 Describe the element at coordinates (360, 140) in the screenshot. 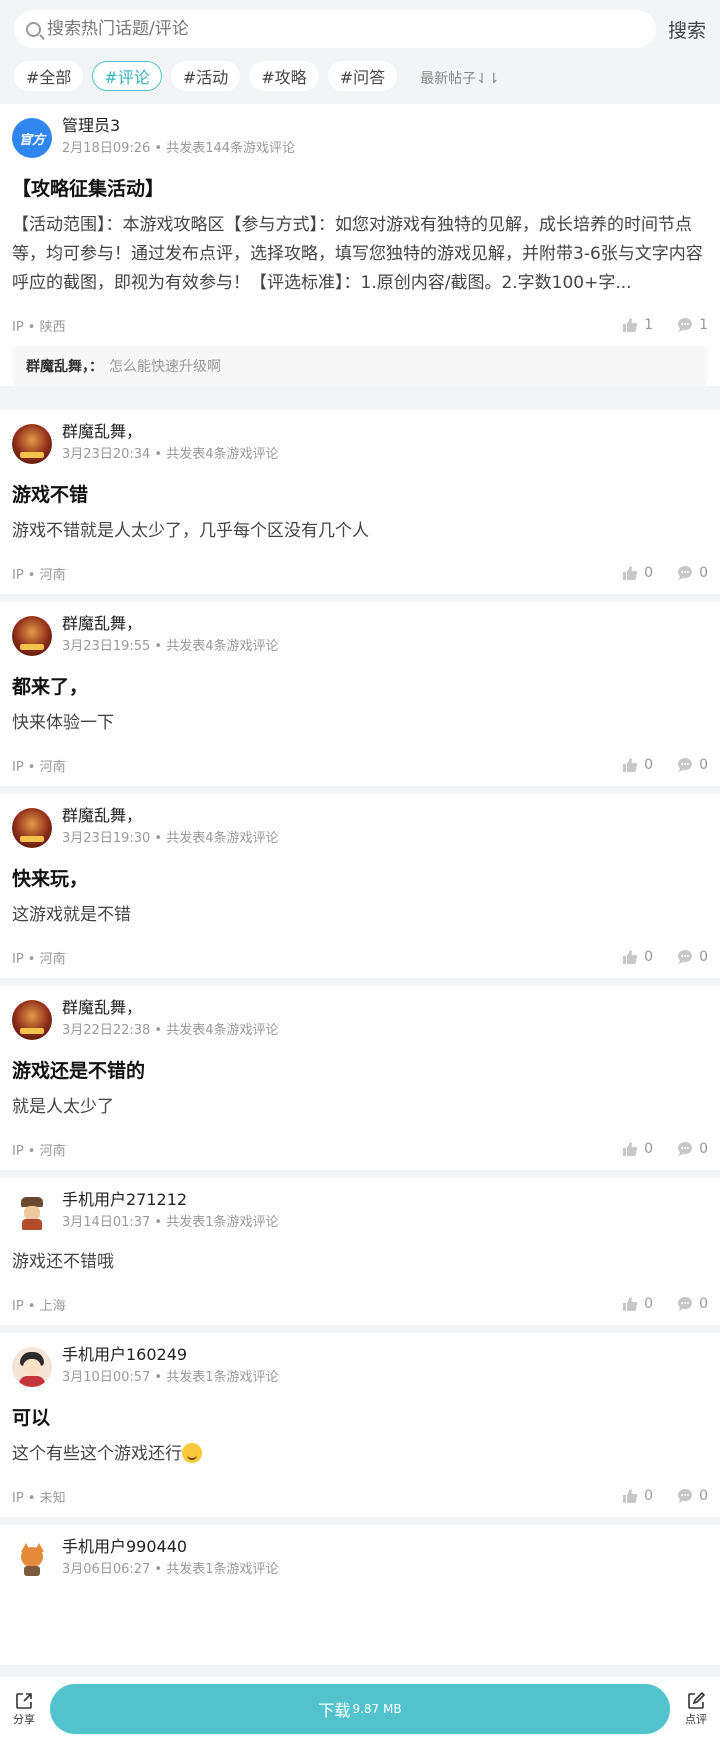

I see `post-user-row: 官方 管理员3 2月18日09:26 • 共发表144条游戏评论` at that location.